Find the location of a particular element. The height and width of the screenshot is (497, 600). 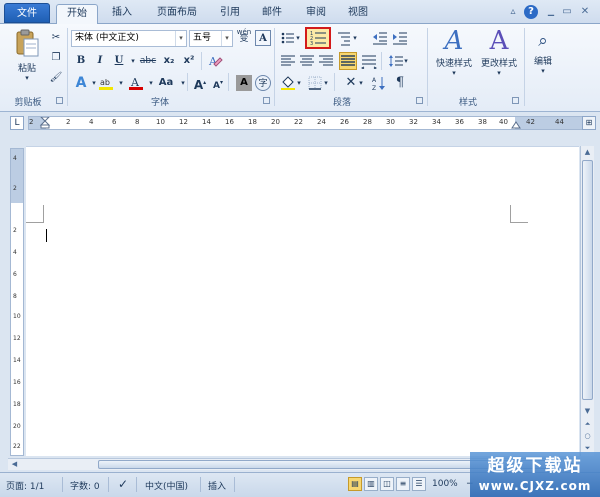

change-styles-icon: A is located at coordinates (499, 41).